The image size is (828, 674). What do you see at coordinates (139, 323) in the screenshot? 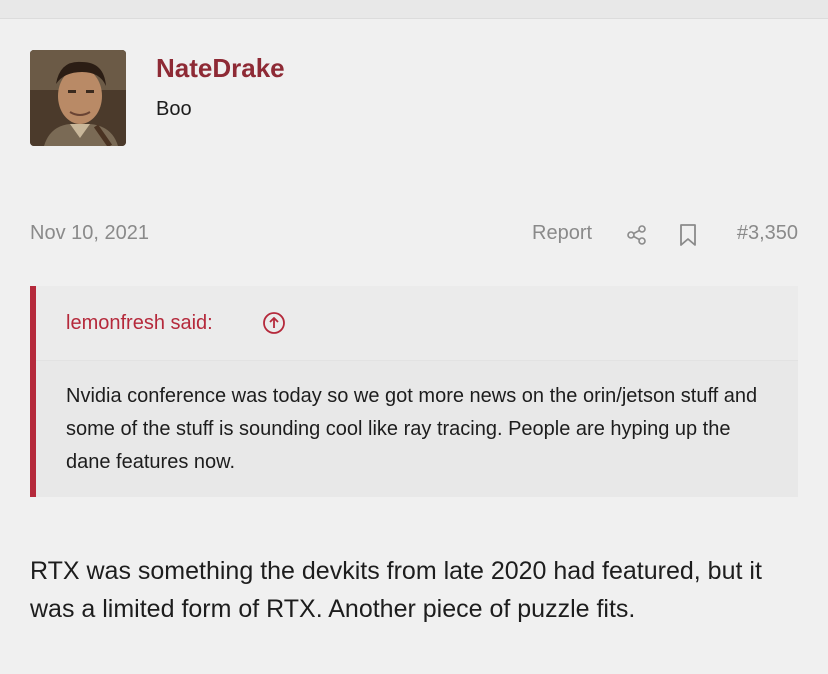
I see `quote-author-link: lemonfresh said:` at bounding box center [139, 323].